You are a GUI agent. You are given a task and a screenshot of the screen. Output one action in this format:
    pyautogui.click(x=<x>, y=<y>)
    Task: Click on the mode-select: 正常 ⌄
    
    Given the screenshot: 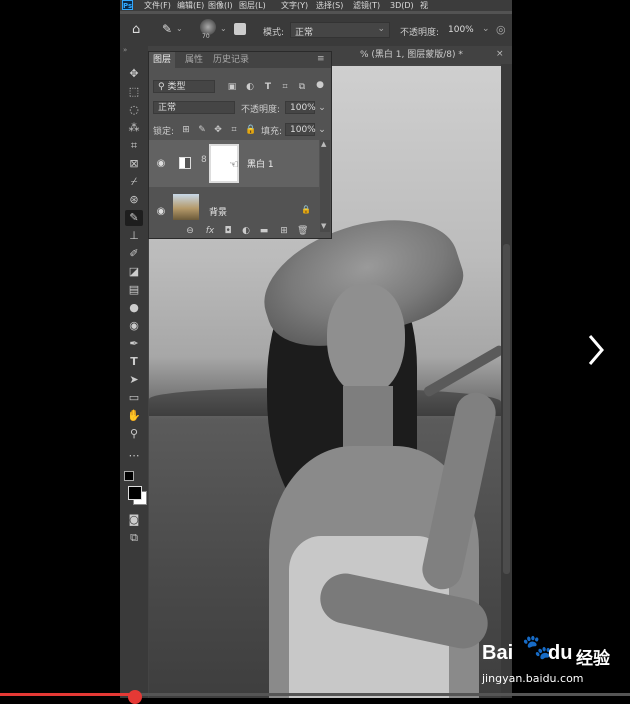 What is the action you would take?
    pyautogui.click(x=340, y=30)
    